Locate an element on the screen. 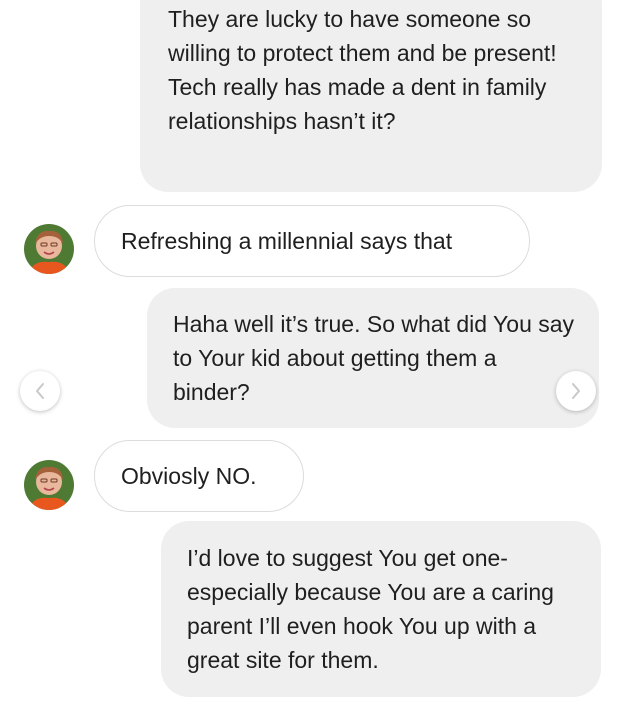 This screenshot has height=704, width=620. message-text: Refreshing a millennial says that is located at coordinates (287, 241).